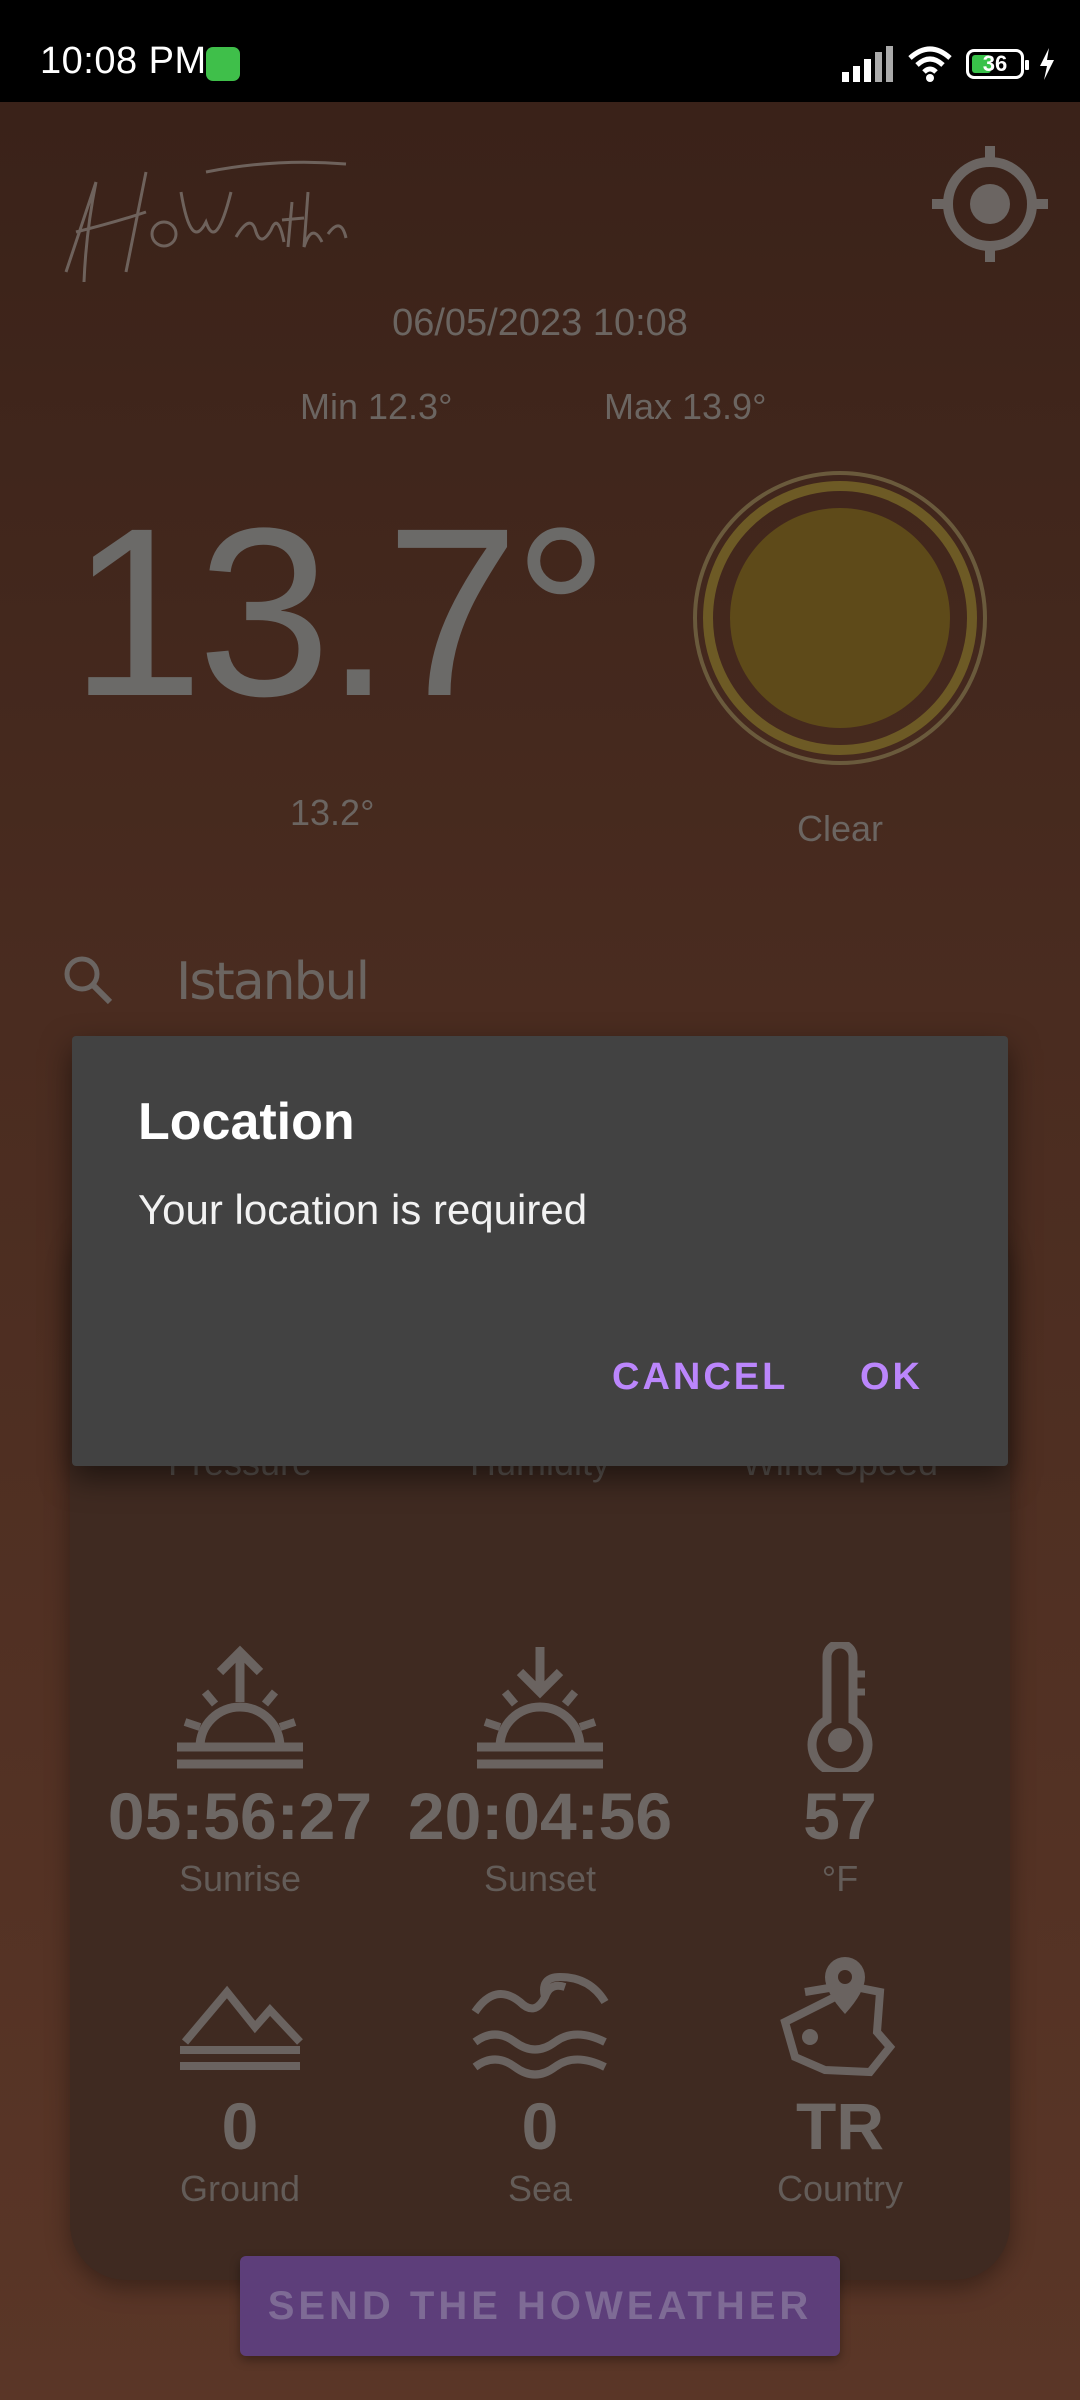 This screenshot has height=2400, width=1080. Describe the element at coordinates (246, 1122) in the screenshot. I see `dialog-title: Location` at that location.